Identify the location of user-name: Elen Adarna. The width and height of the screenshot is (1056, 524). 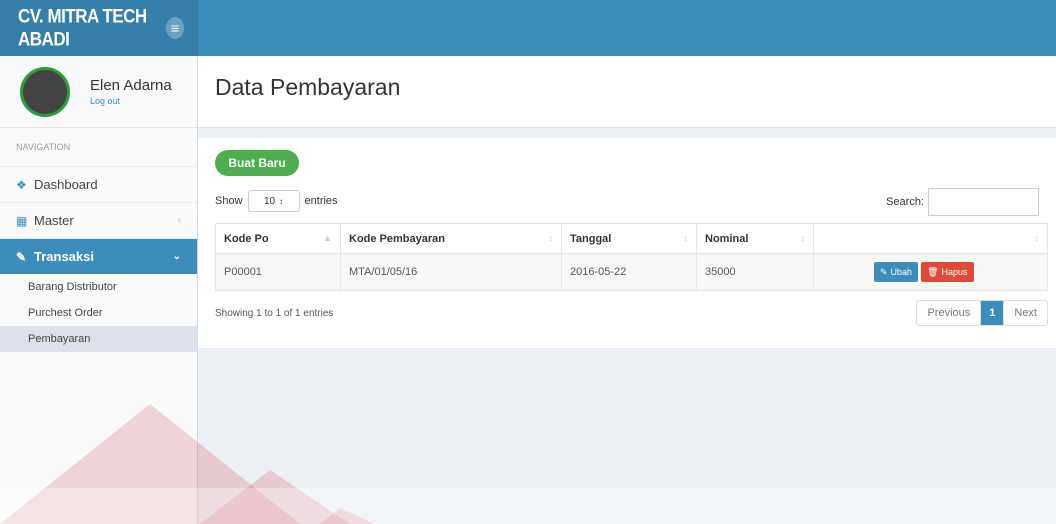
(131, 85).